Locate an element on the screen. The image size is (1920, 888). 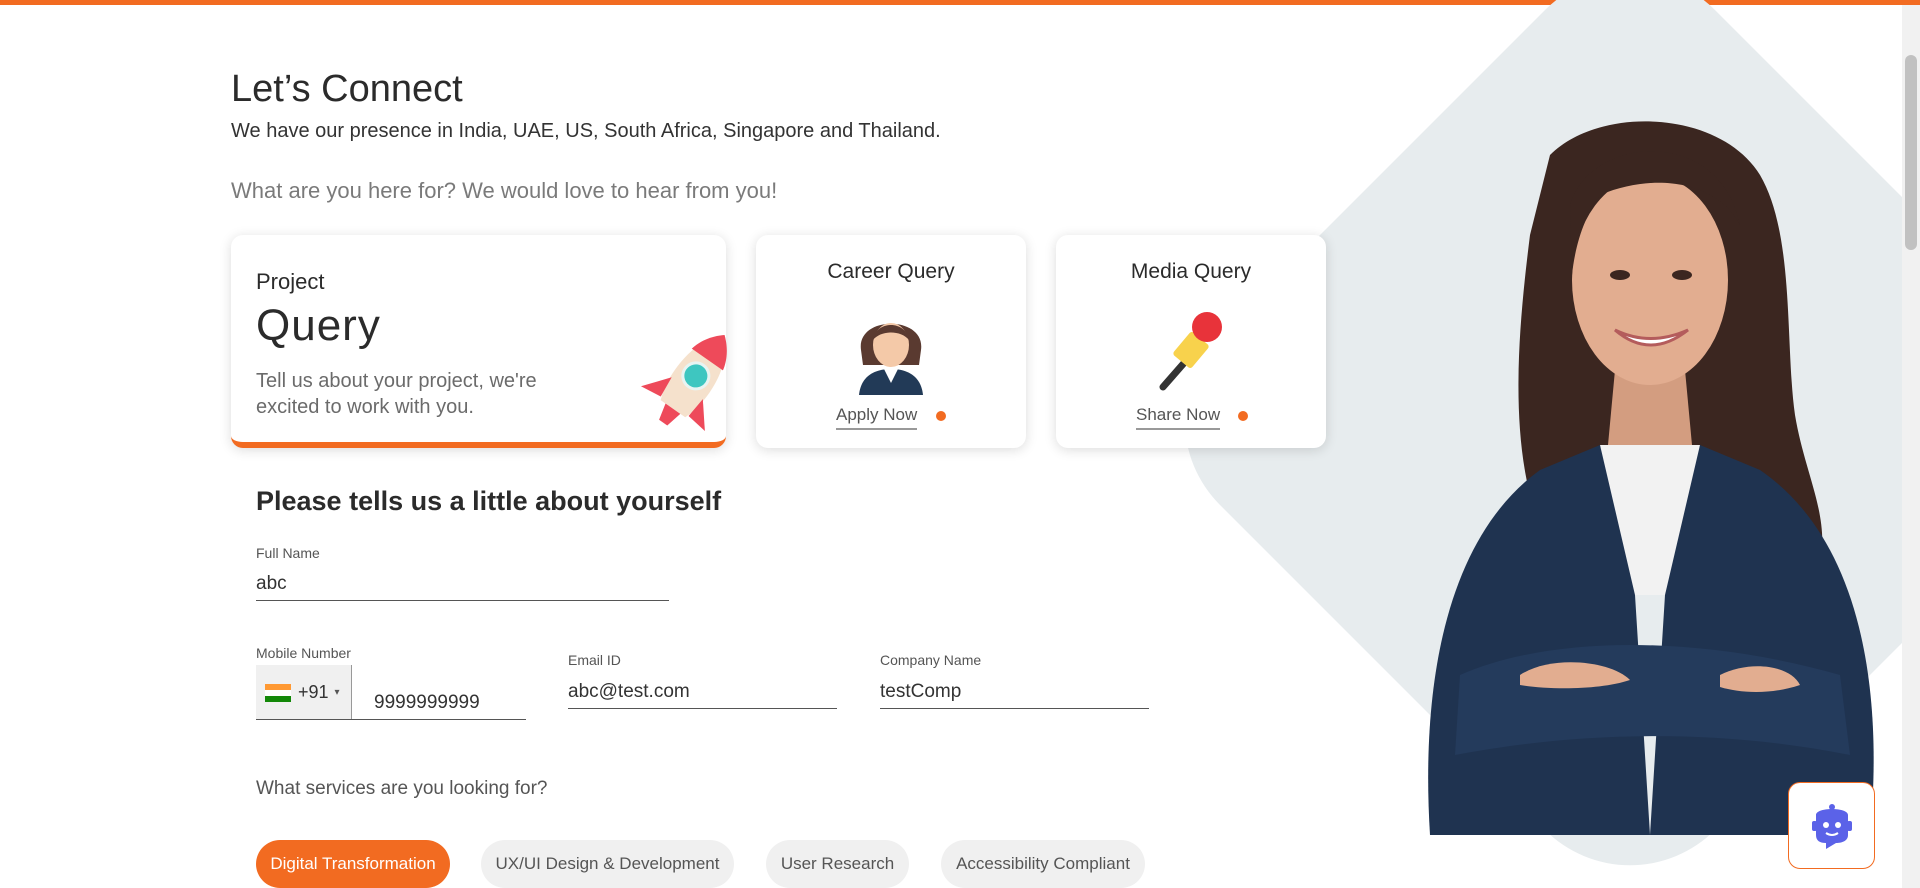
company-name-field is located at coordinates (1014, 692).